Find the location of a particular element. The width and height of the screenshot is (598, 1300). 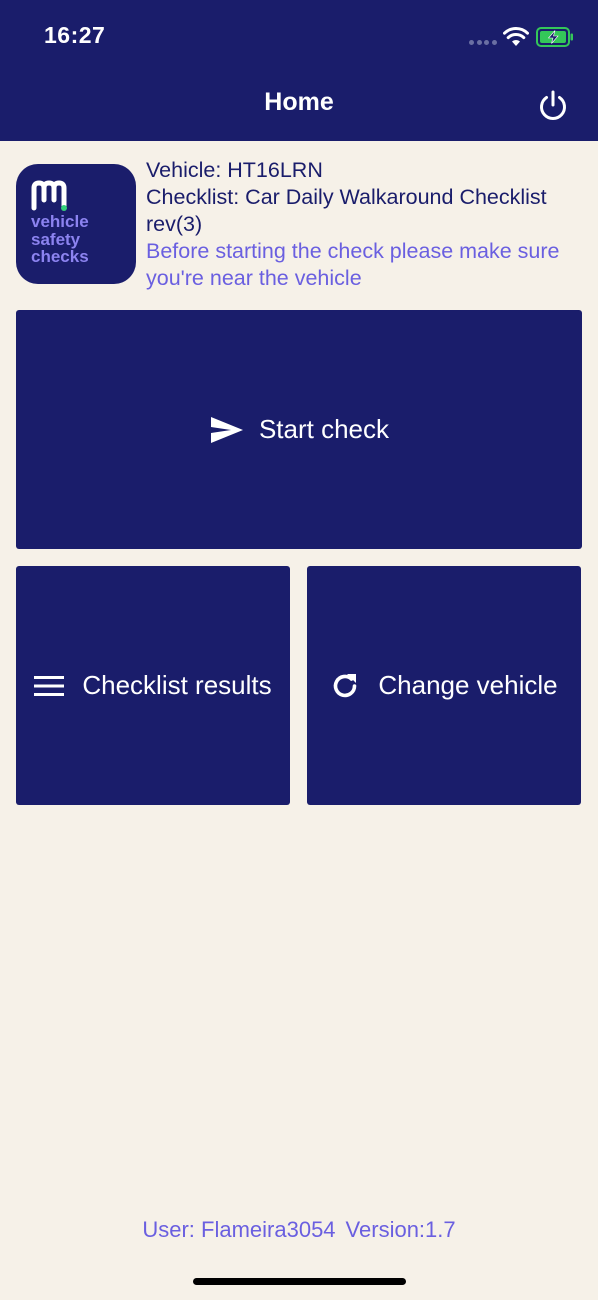

page-title: Home is located at coordinates (299, 102).